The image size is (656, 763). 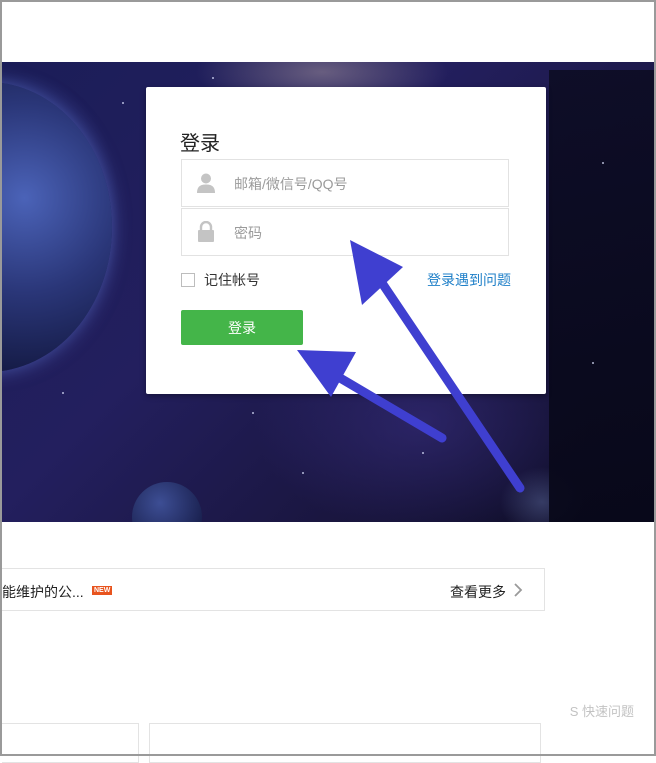 I want to click on planet-image, so click(x=57, y=227).